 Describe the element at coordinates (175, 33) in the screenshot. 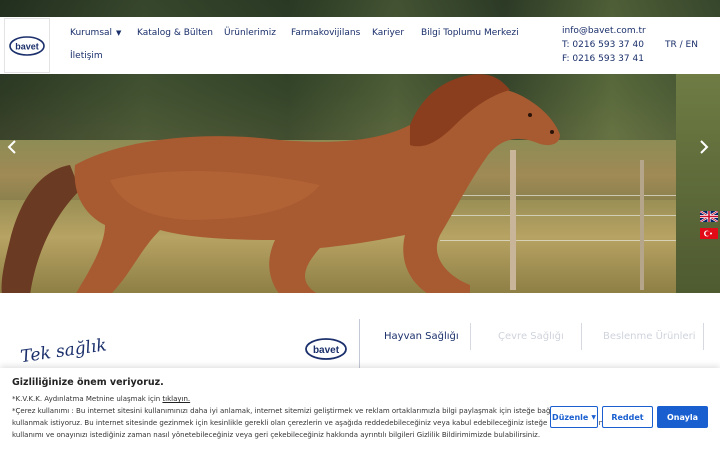

I see `nav-item-katalog: Katalog & Bülten` at that location.